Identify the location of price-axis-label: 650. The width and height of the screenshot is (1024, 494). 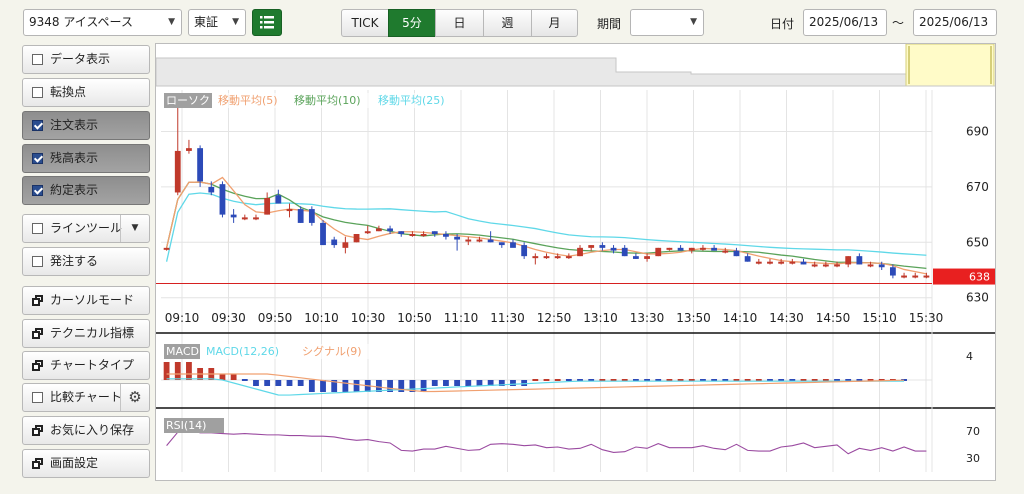
(977, 242).